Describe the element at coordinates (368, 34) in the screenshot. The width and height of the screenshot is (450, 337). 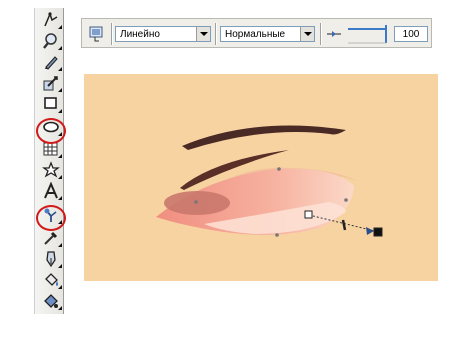
I see `transparency-slider` at that location.